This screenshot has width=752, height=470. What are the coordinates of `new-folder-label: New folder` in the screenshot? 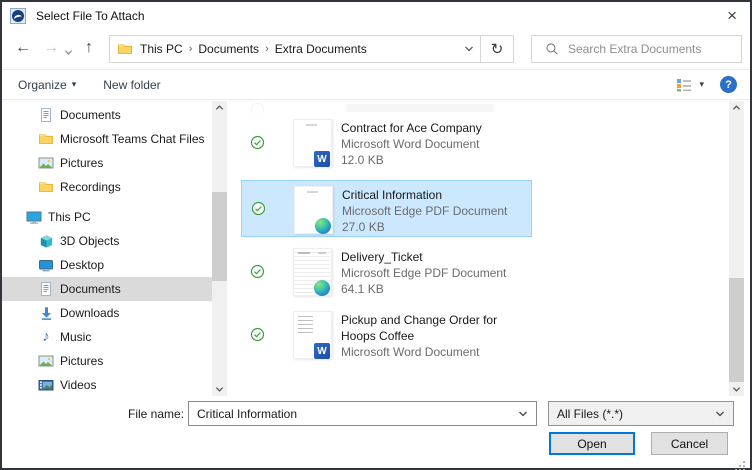 It's located at (132, 84).